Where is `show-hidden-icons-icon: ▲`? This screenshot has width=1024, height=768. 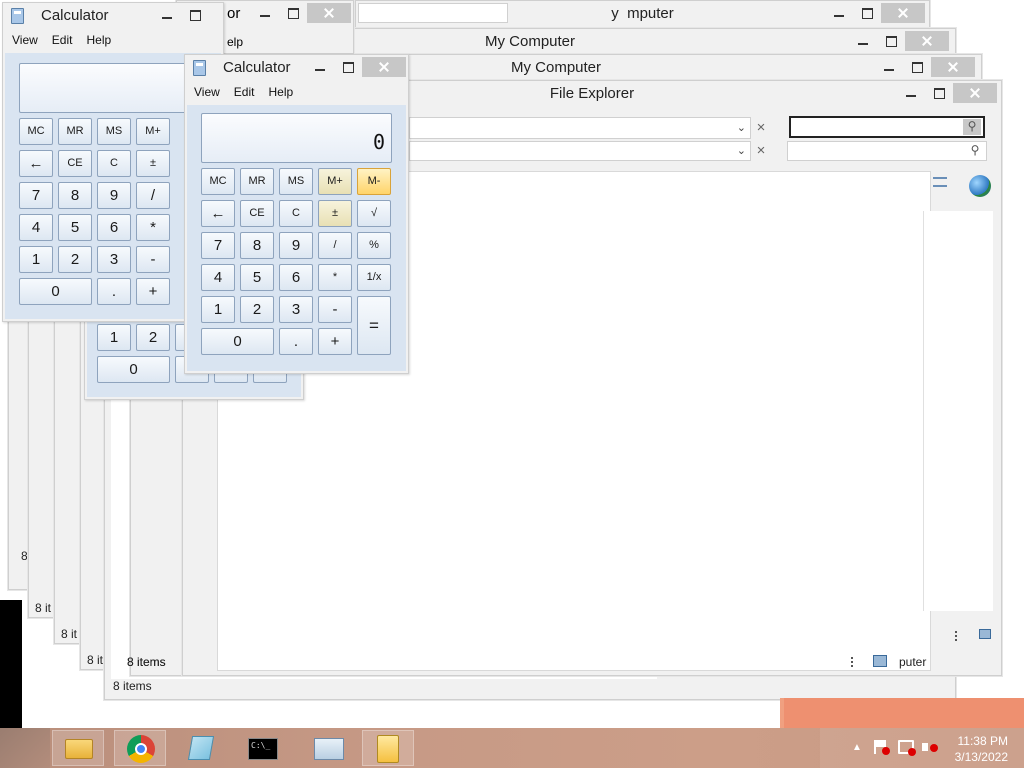 show-hidden-icons-icon: ▲ is located at coordinates (857, 747).